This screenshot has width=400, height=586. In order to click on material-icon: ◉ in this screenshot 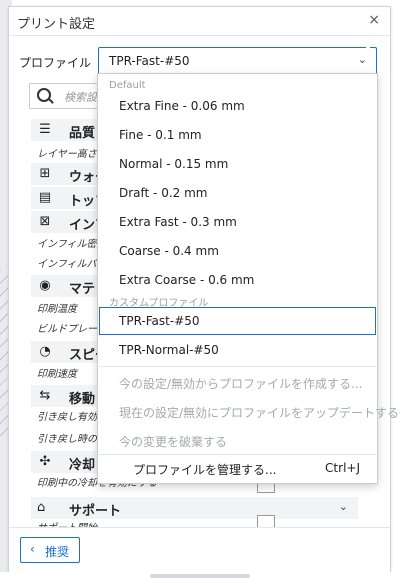, I will do `click(45, 285)`.